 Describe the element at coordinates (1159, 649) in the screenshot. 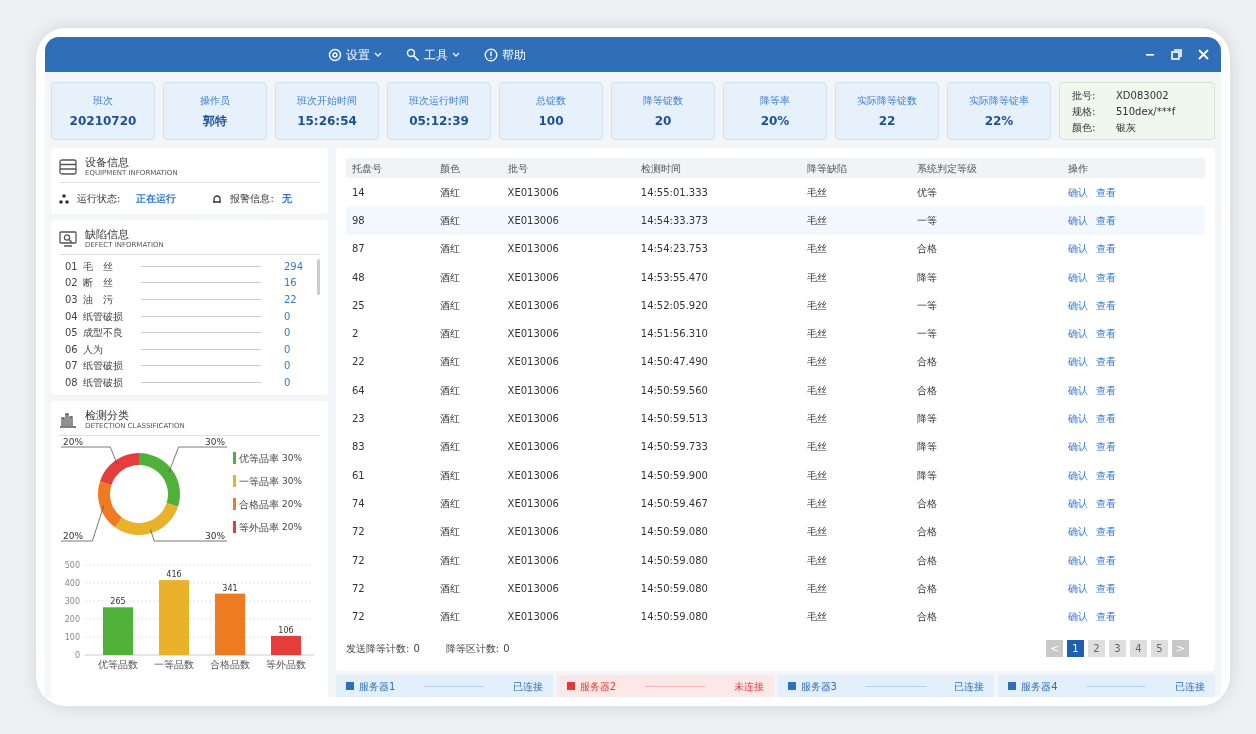

I see `page-button: 5` at that location.